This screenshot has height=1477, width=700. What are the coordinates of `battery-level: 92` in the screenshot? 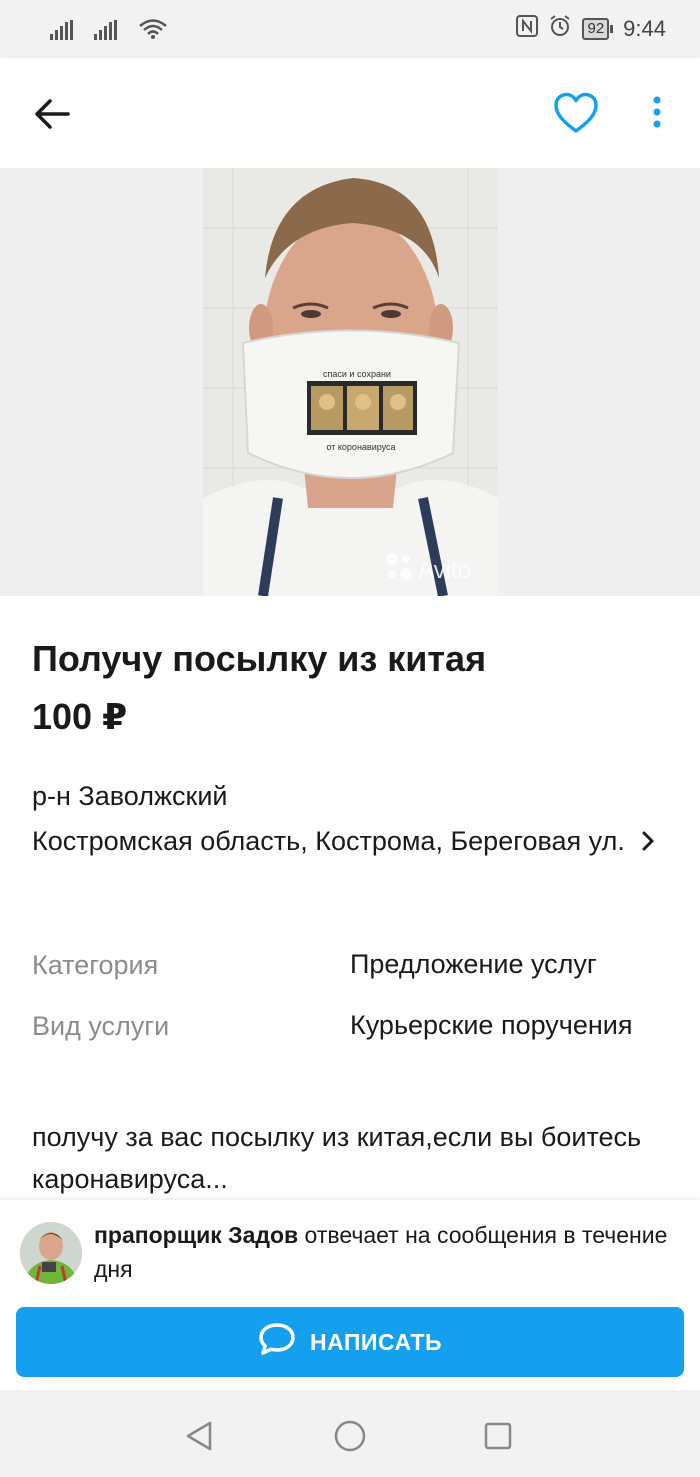 It's located at (596, 29).